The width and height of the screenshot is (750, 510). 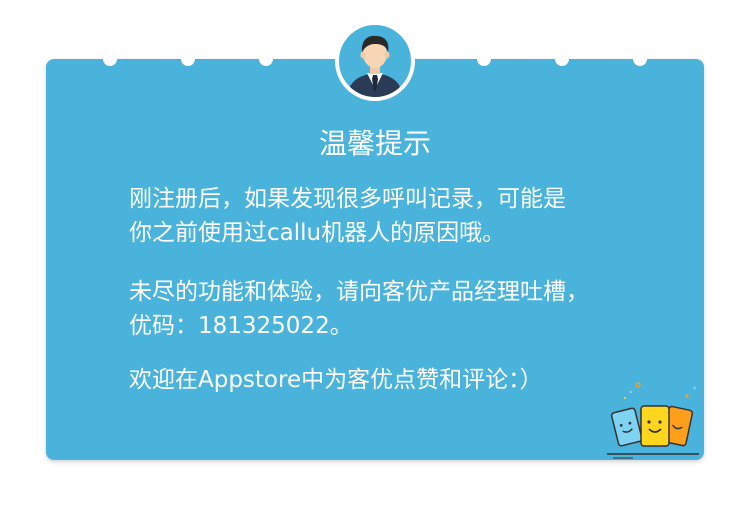 What do you see at coordinates (409, 216) in the screenshot?
I see `notice-paragraph: 刚注册后，如果发现很多呼叫记录，可能是 你之前使用过callu机器人的原因哦。` at bounding box center [409, 216].